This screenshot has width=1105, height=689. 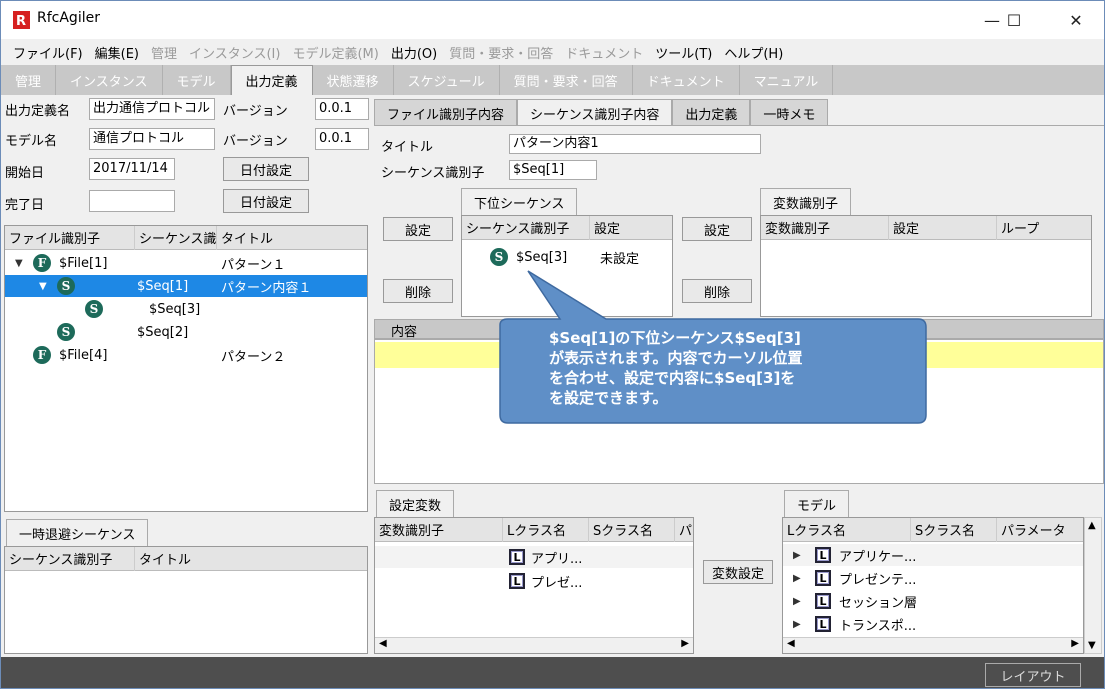 I want to click on tab-temp-sequence: 一時退避シーケンス, so click(x=77, y=533).